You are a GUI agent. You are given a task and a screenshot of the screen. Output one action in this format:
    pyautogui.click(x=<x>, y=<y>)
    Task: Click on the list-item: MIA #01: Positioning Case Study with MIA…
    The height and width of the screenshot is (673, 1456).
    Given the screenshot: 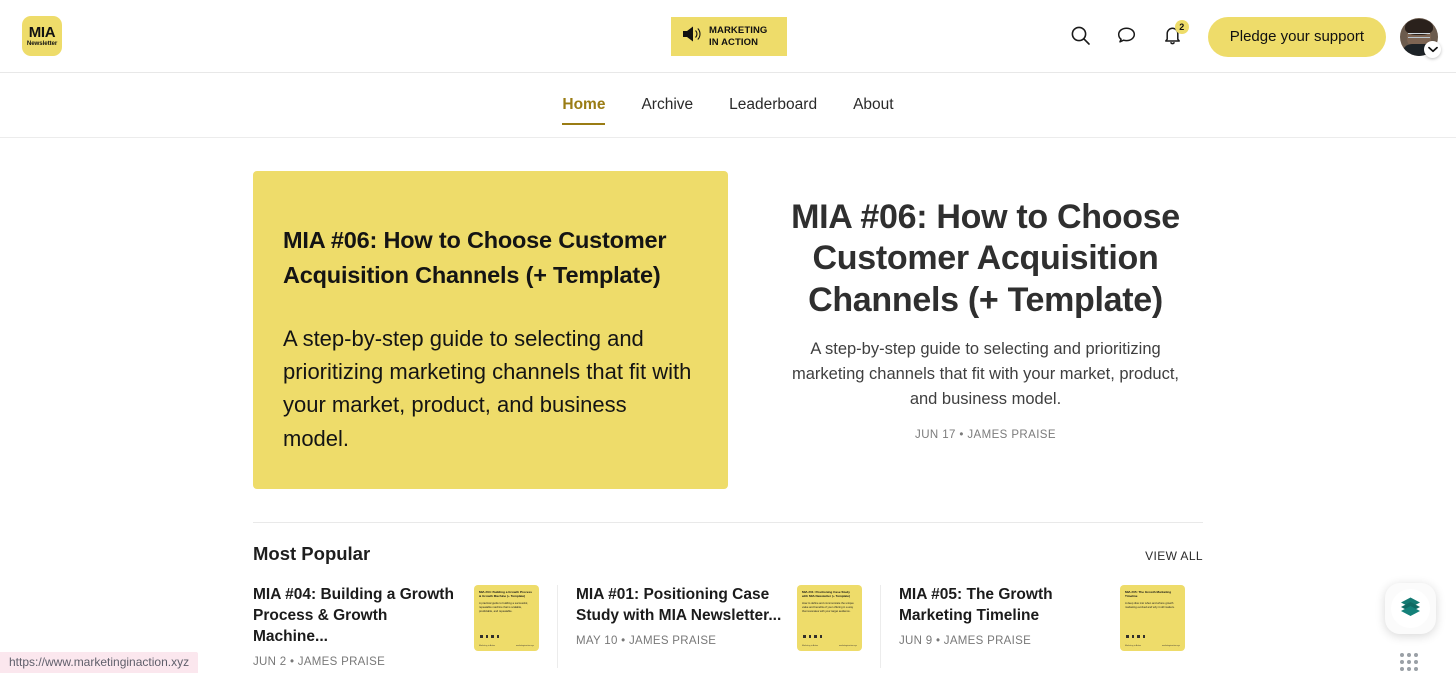 What is the action you would take?
    pyautogui.click(x=718, y=626)
    